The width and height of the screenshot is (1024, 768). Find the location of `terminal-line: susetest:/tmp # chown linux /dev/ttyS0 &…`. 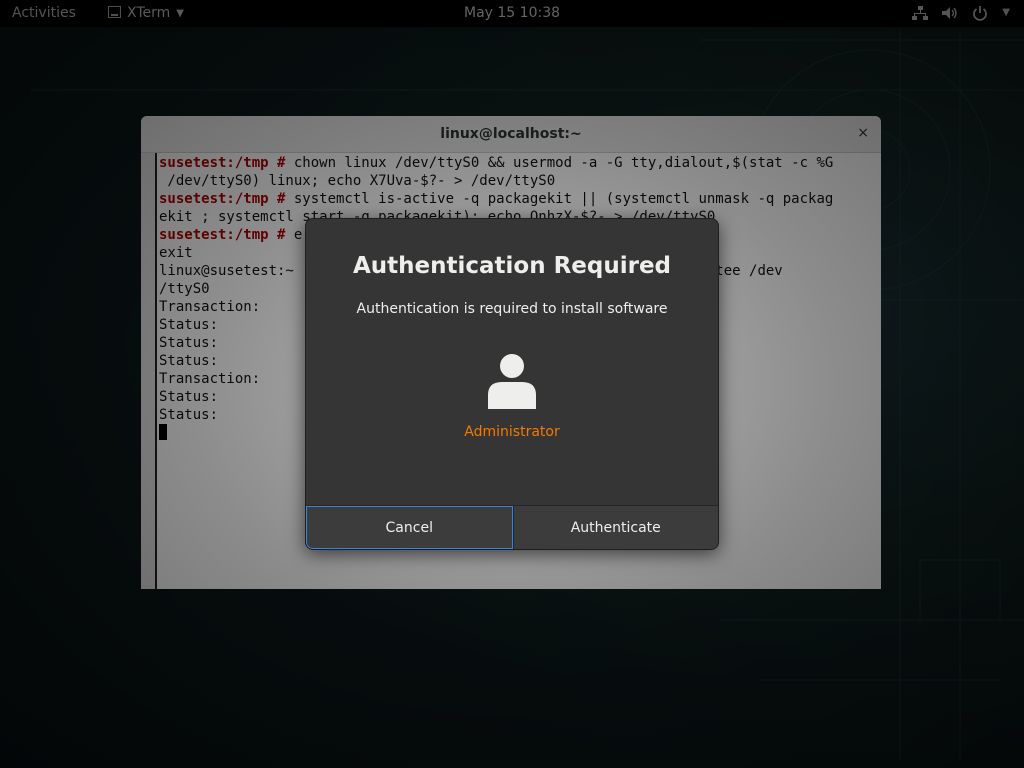

terminal-line: susetest:/tmp # chown linux /dev/ttyS0 &… is located at coordinates (519, 163).